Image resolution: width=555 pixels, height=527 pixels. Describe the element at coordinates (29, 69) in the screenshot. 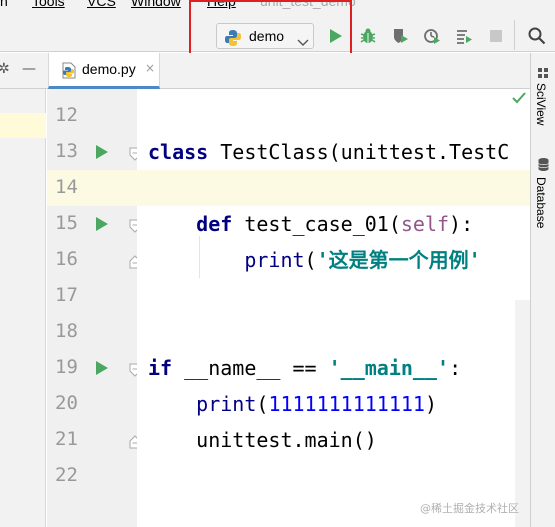

I see `hide-panel-icon: —` at that location.